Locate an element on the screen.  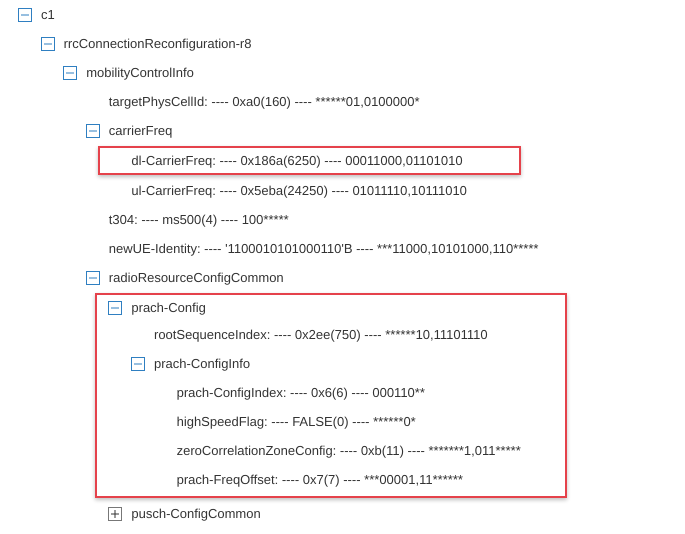
tree-node-label: pusch-ConfigCommon is located at coordinates (196, 514).